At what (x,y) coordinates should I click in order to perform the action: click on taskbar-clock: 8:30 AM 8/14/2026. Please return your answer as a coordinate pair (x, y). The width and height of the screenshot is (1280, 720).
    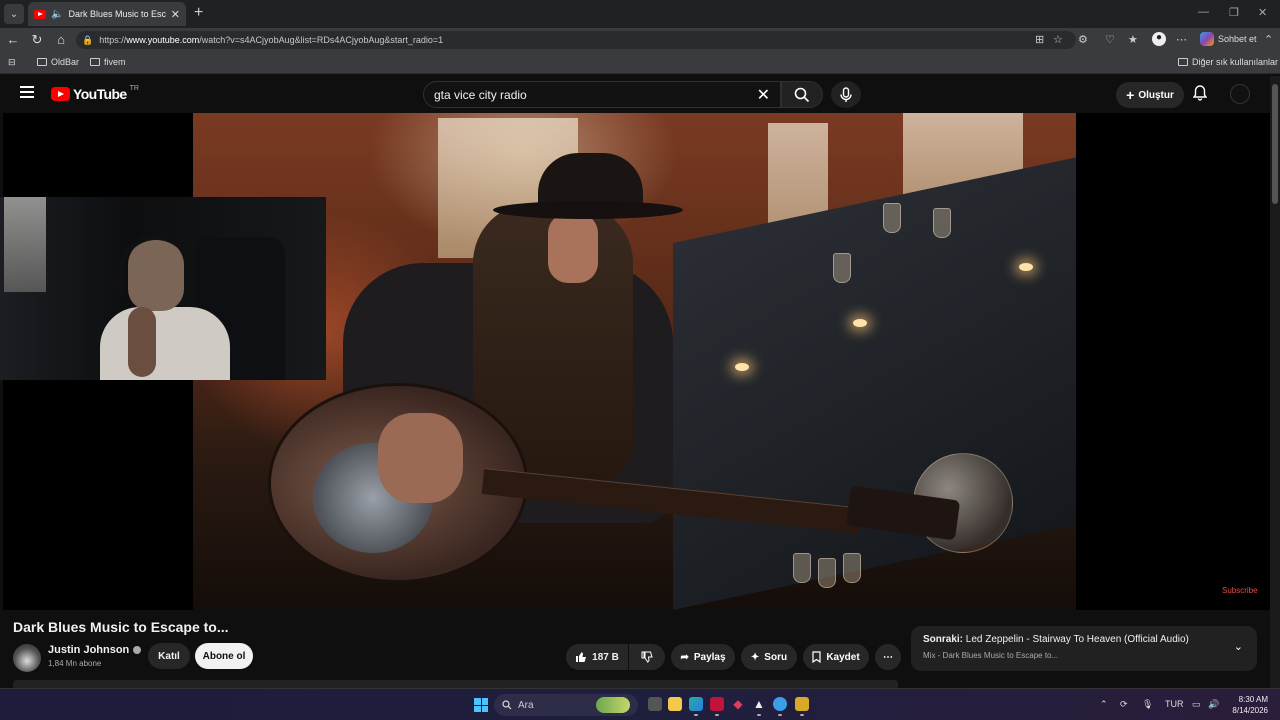
    Looking at the image, I should click on (1248, 705).